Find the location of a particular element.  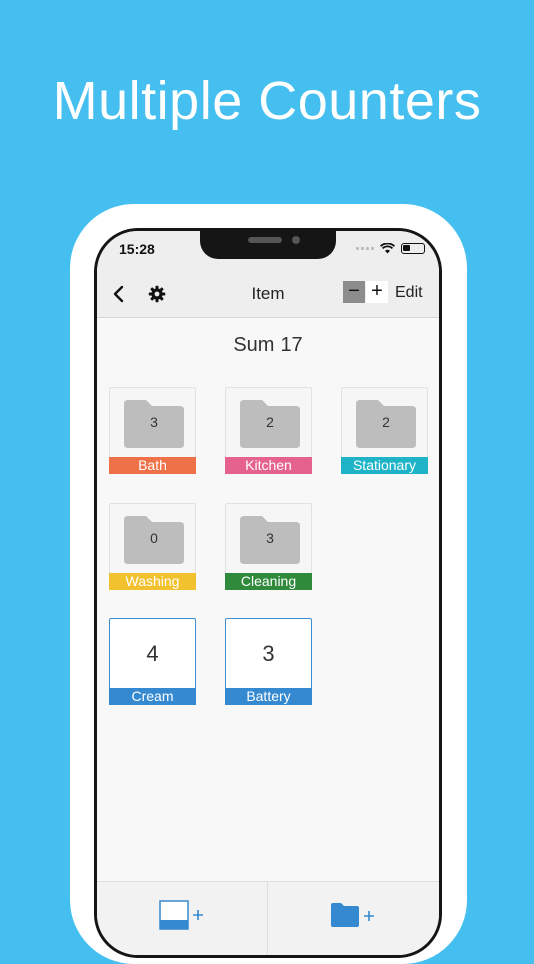

counter-value: 3 is located at coordinates (268, 653).